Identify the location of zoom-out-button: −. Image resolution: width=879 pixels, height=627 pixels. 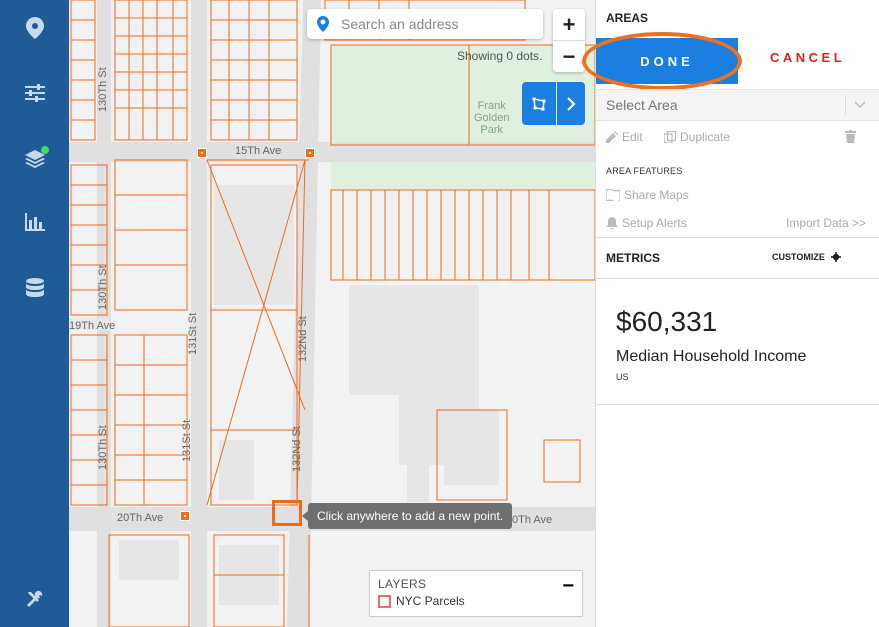
(569, 56).